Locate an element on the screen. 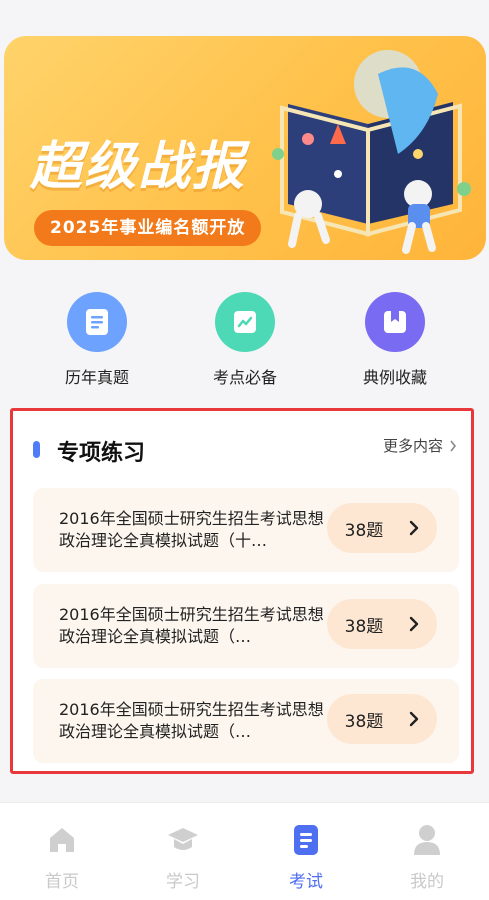 This screenshot has height=900, width=489. tab-profile: 我的 is located at coordinates (427, 857).